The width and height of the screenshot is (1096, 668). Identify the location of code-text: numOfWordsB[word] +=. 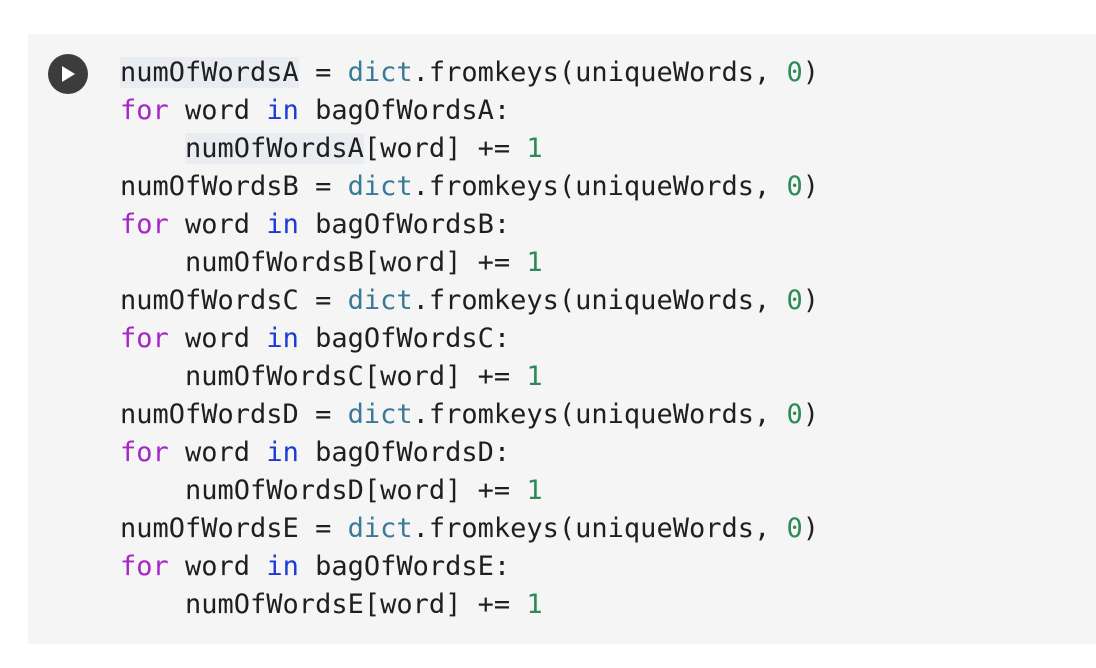
(323, 262).